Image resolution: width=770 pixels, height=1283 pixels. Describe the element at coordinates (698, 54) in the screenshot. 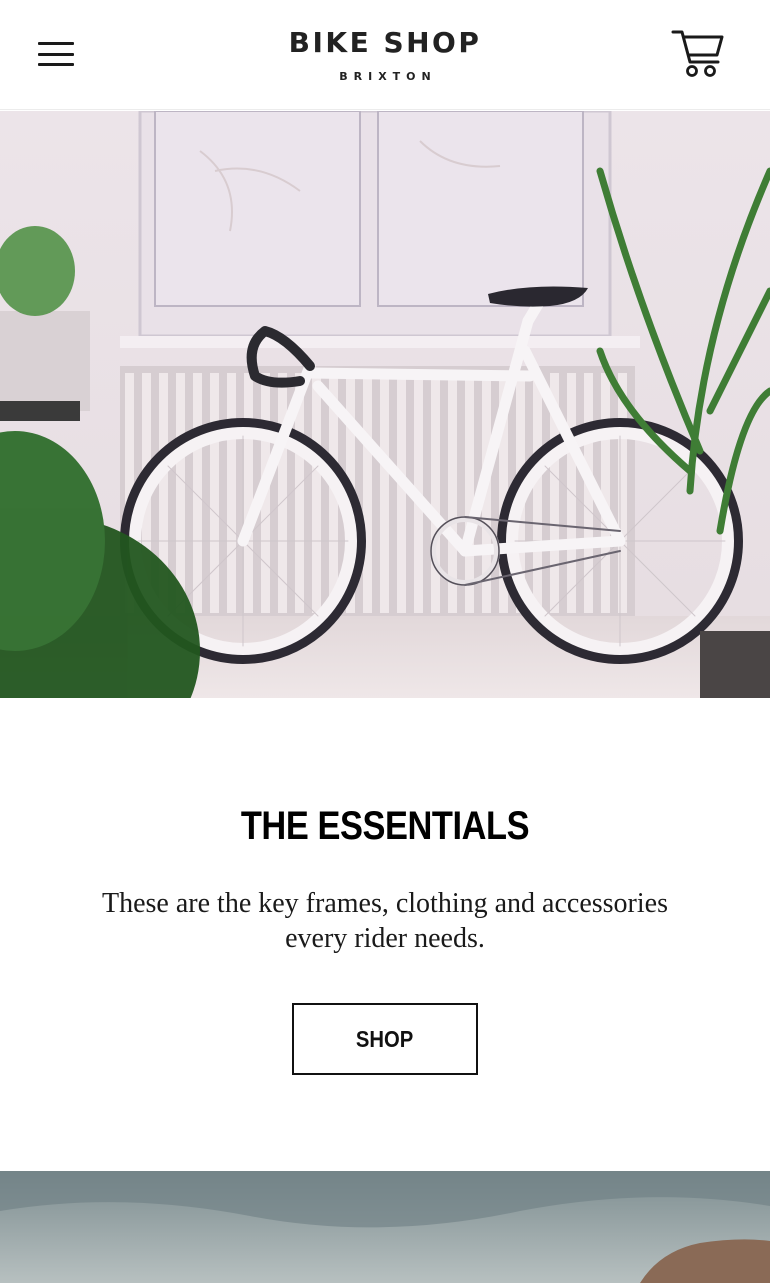

I see `shopping-cart-icon` at that location.